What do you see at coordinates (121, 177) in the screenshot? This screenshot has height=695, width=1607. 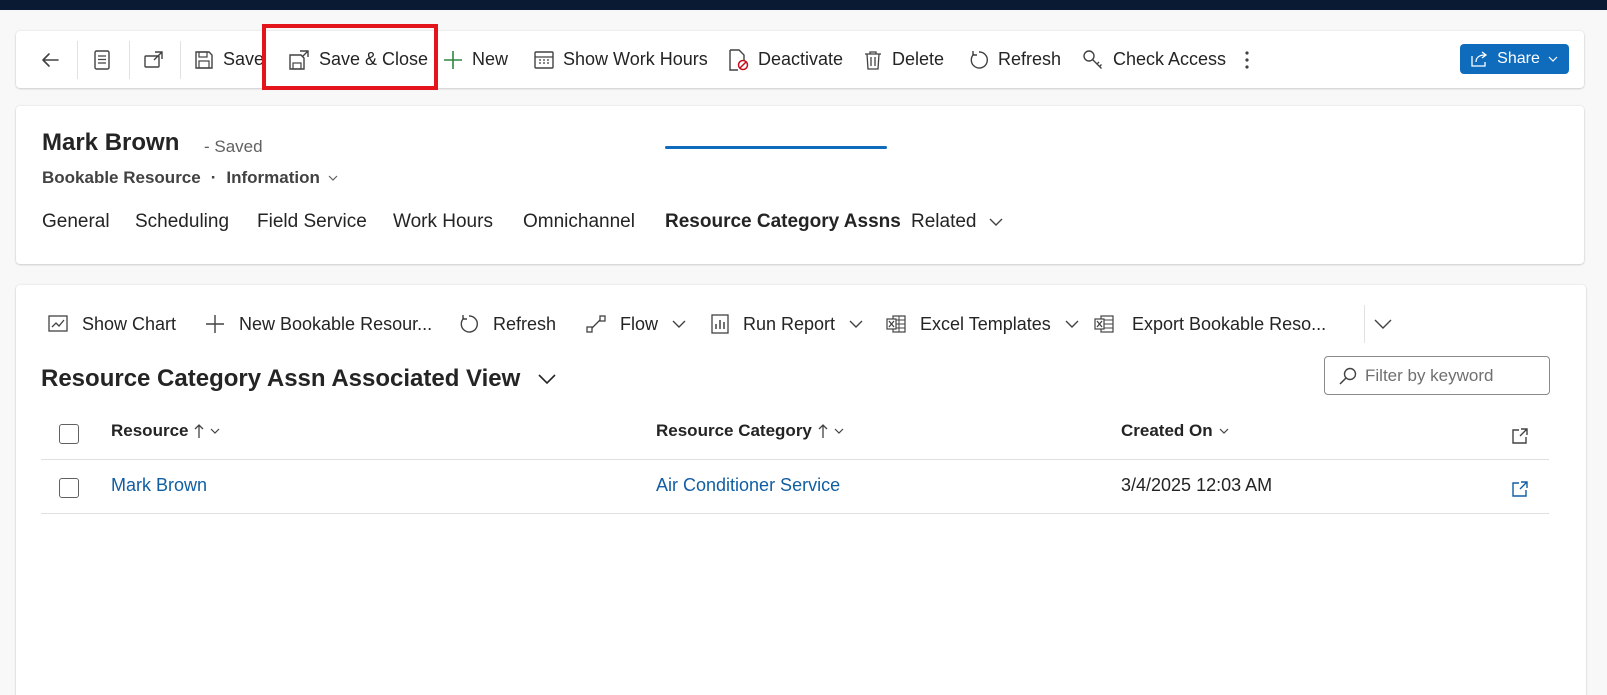 I see `entity-name: Bookable Resource` at bounding box center [121, 177].